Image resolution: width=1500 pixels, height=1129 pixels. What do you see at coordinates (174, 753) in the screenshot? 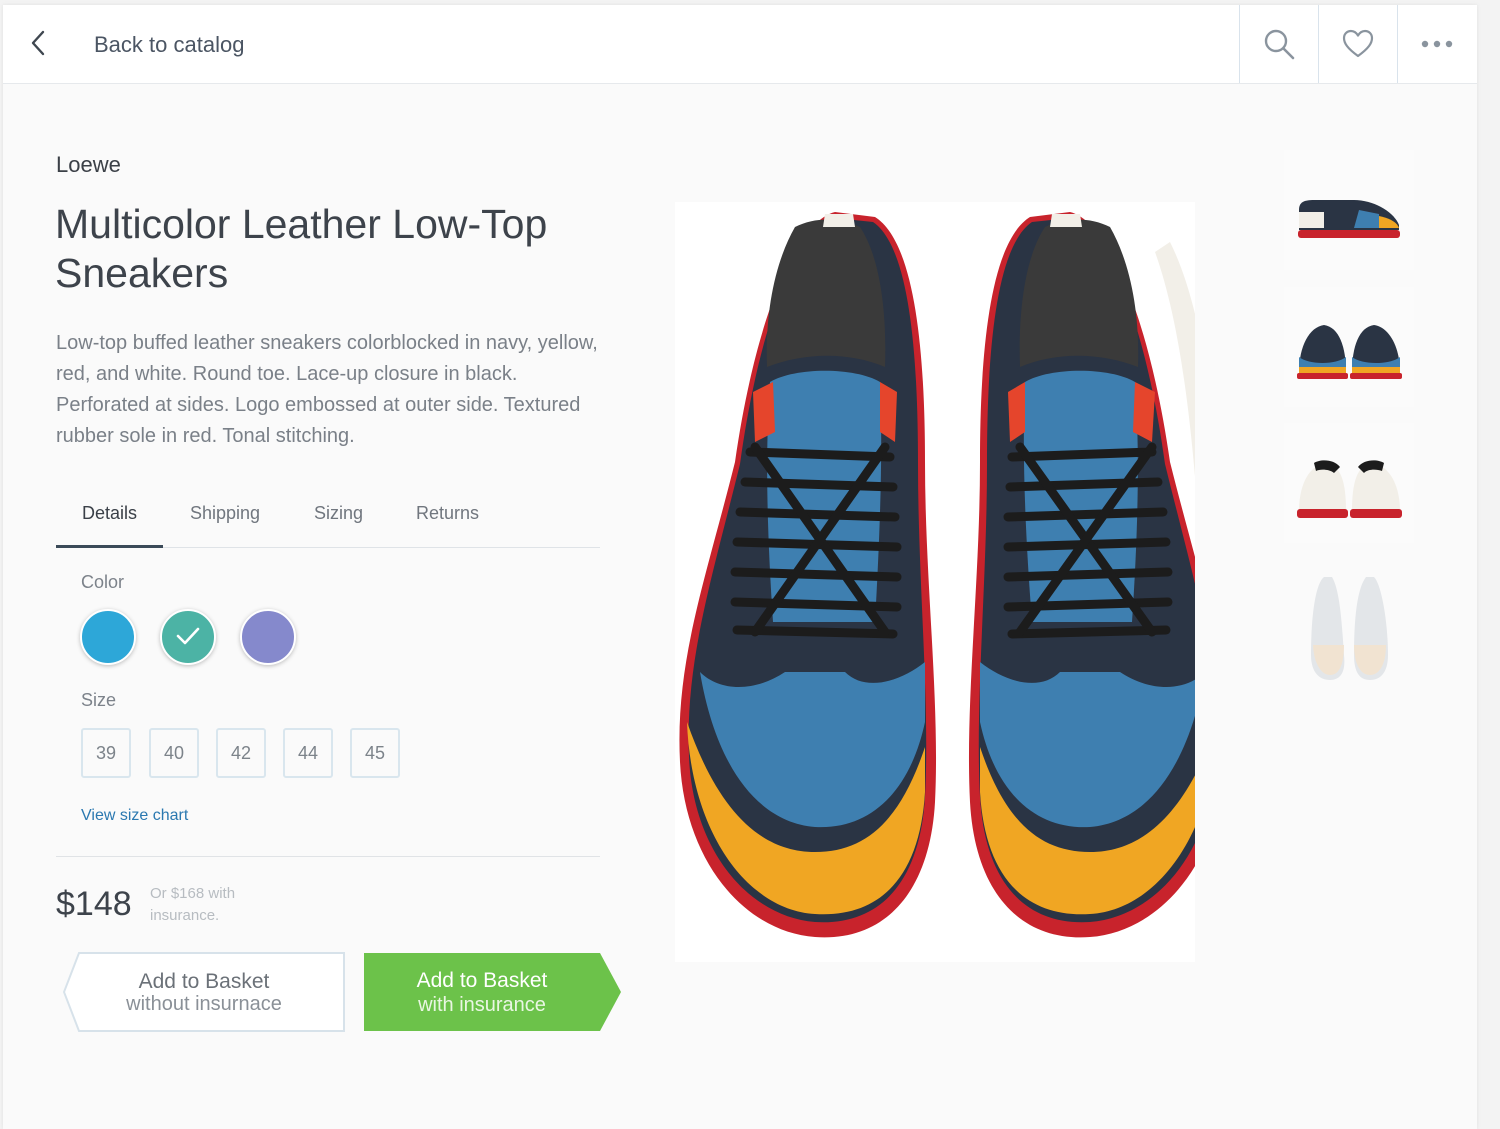
I see `size-option: 40` at bounding box center [174, 753].